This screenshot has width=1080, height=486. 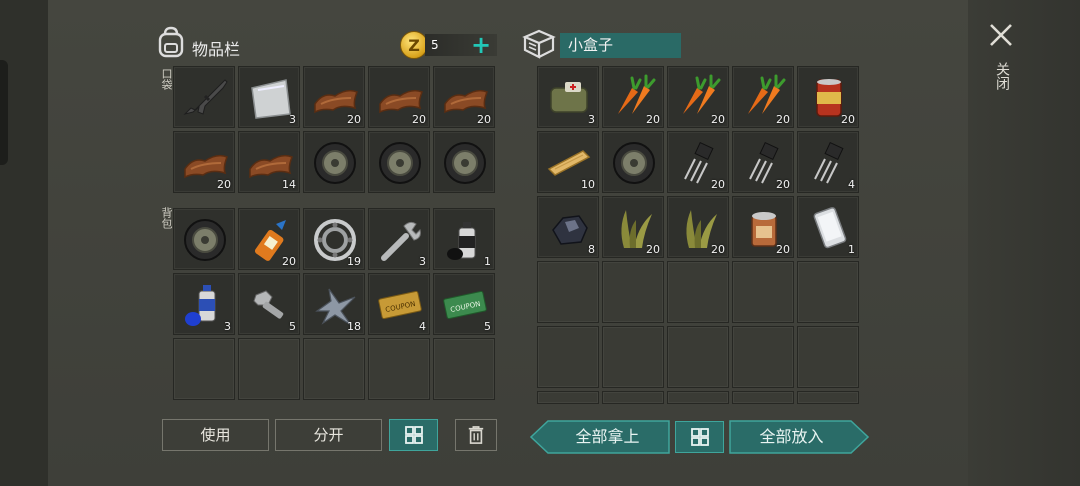 I want to click on spray-can-black-icon, so click(x=461, y=241).